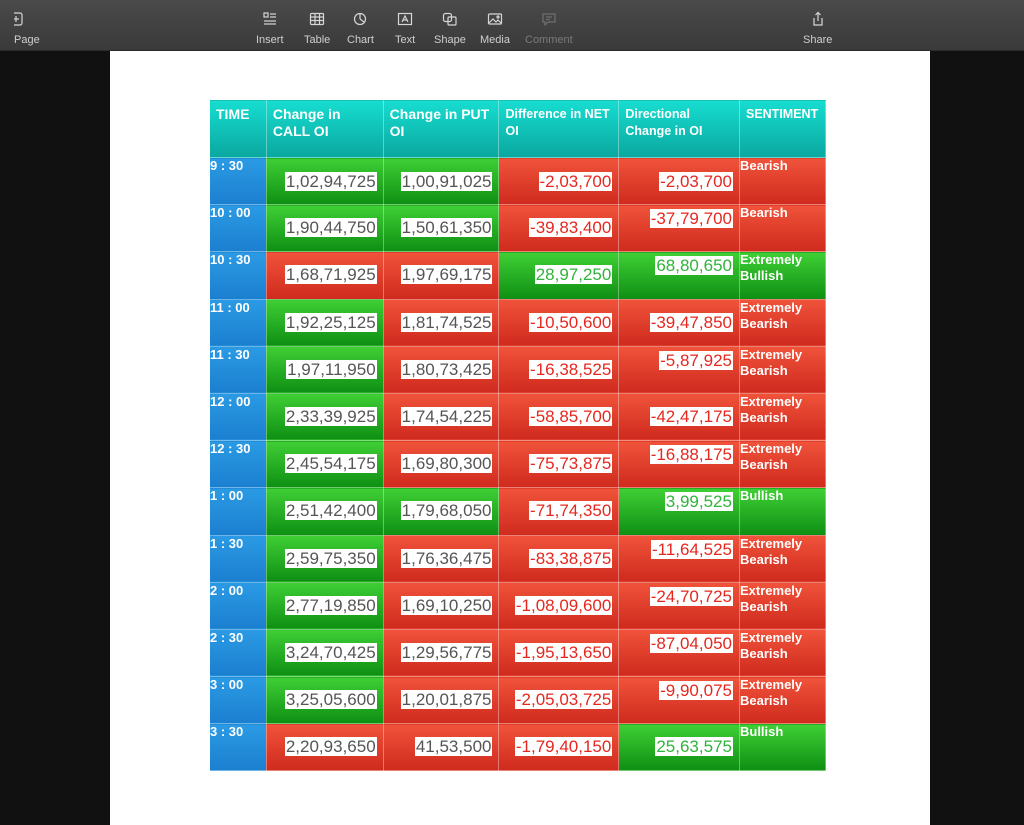  What do you see at coordinates (571, 228) in the screenshot?
I see `net-oi-value: -39,83,400` at bounding box center [571, 228].